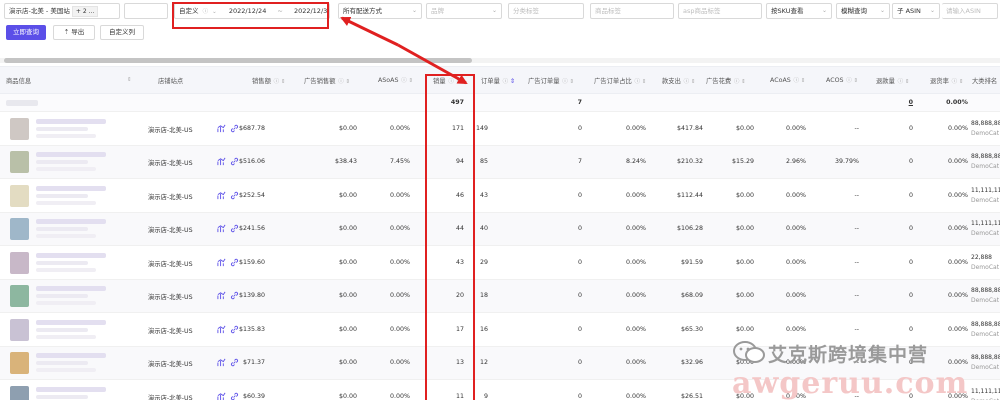 This screenshot has height=400, width=1000. I want to click on delivery-select: 所有配送方式 ⌄, so click(380, 11).